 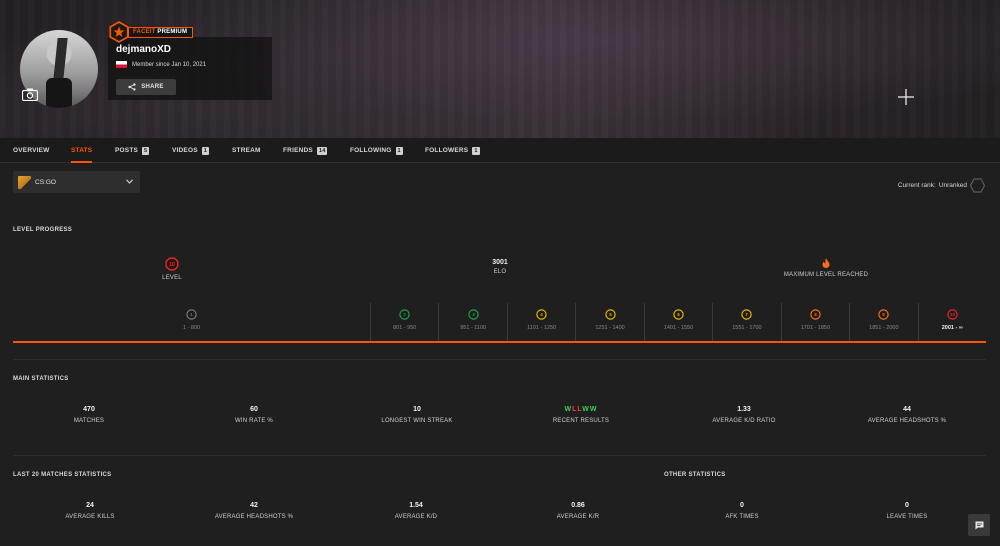 I want to click on username: dejmanoXD, so click(x=144, y=49).